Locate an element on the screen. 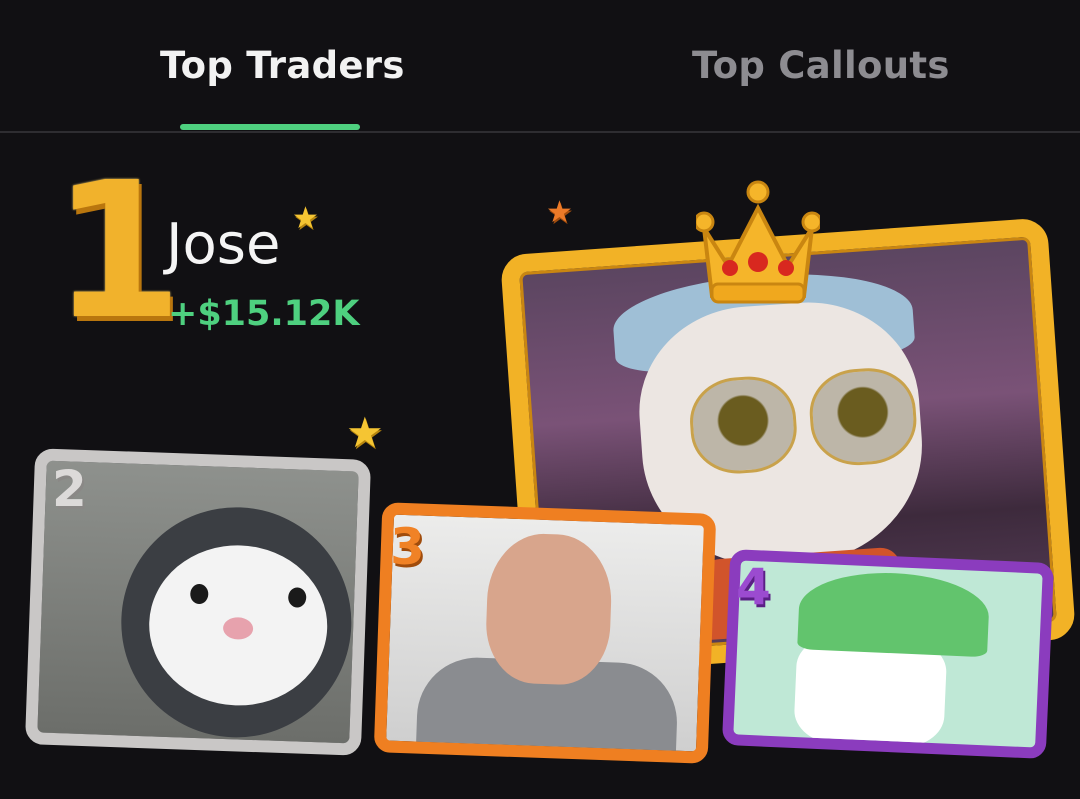 This screenshot has width=1080, height=799. rank-badge-2: 2 is located at coordinates (69, 489).